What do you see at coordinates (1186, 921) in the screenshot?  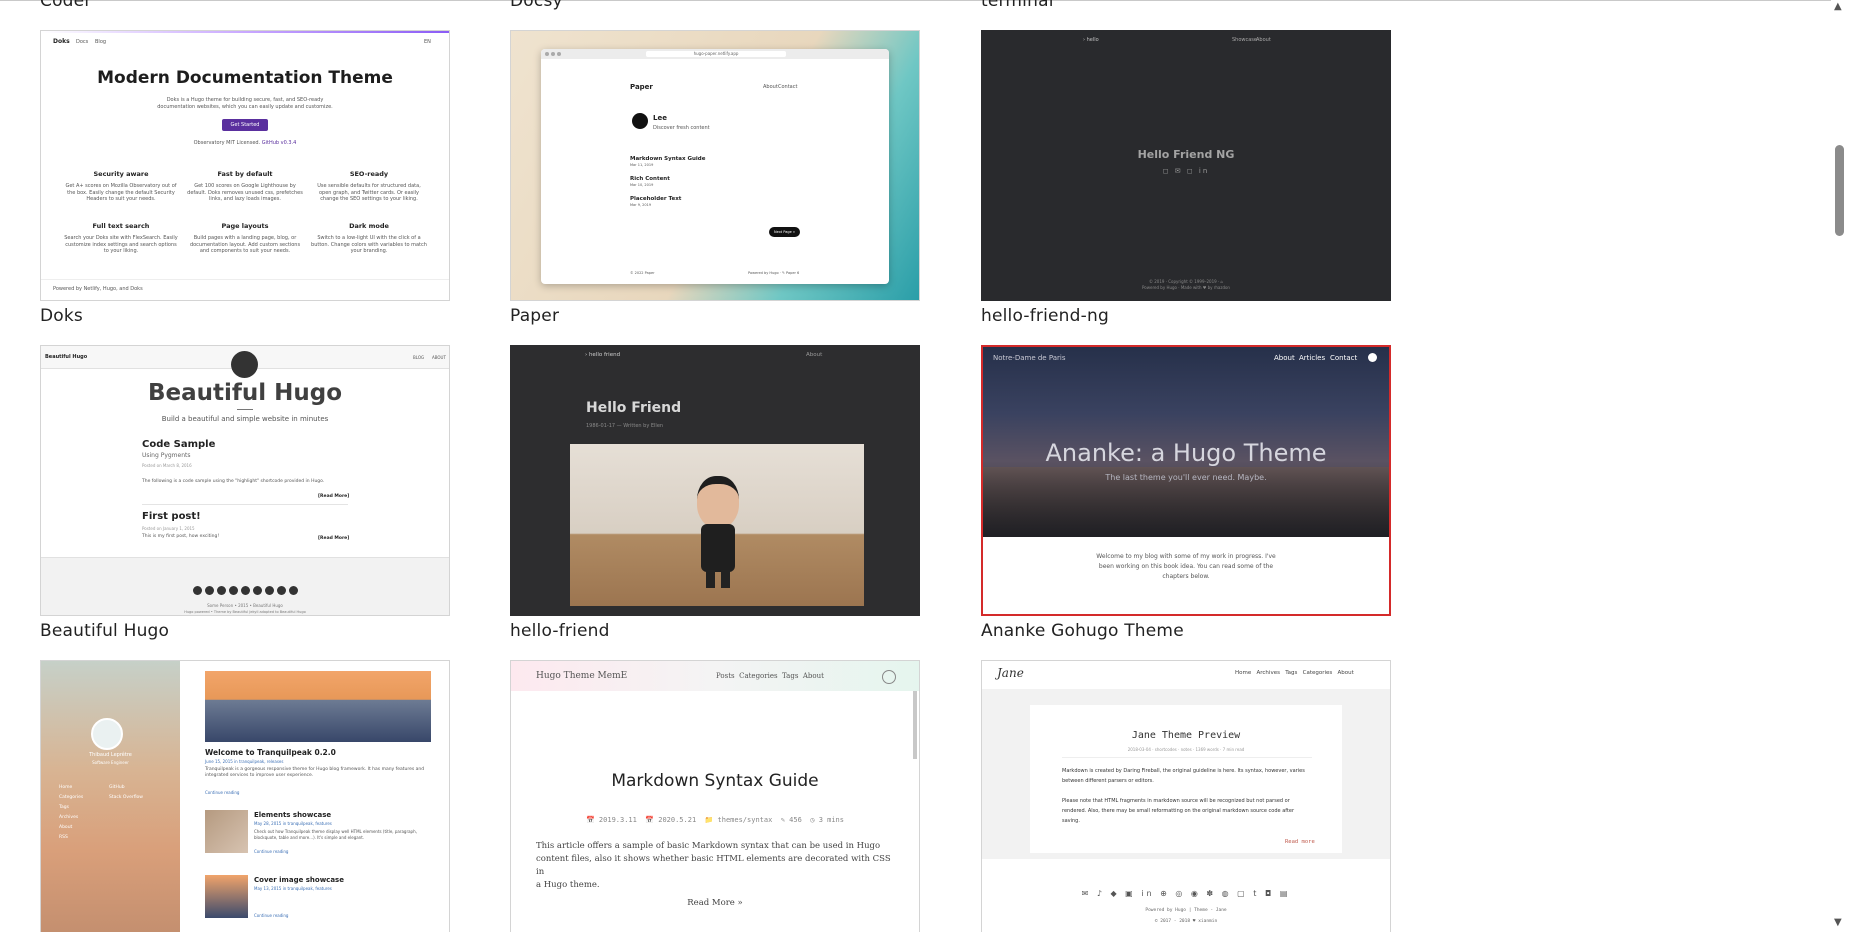 I see `jane-footer-2: © 2017 - 2018 ♥ xianmin` at bounding box center [1186, 921].